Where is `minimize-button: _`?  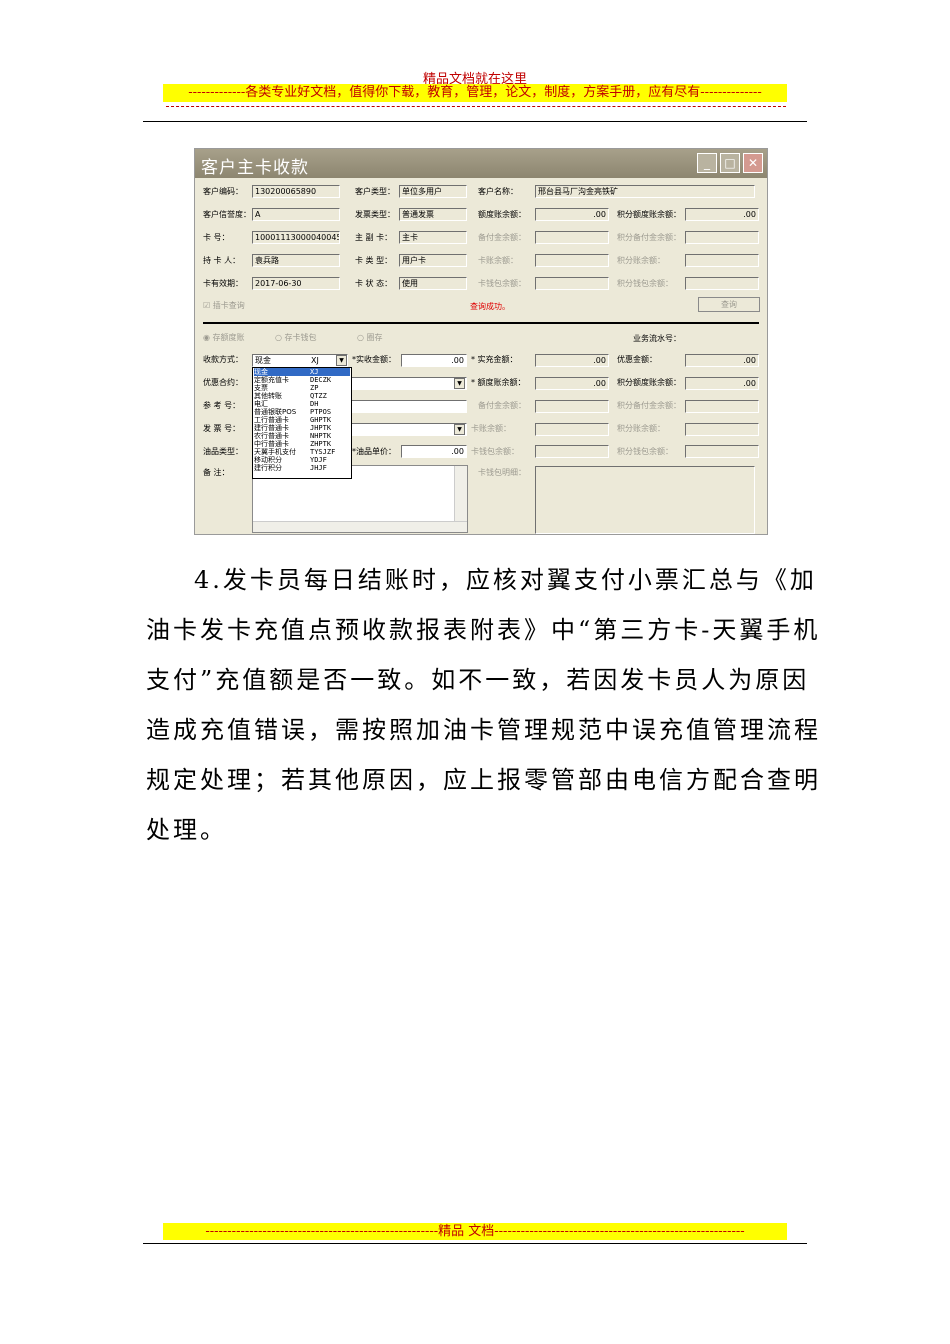
minimize-button: _ is located at coordinates (707, 163).